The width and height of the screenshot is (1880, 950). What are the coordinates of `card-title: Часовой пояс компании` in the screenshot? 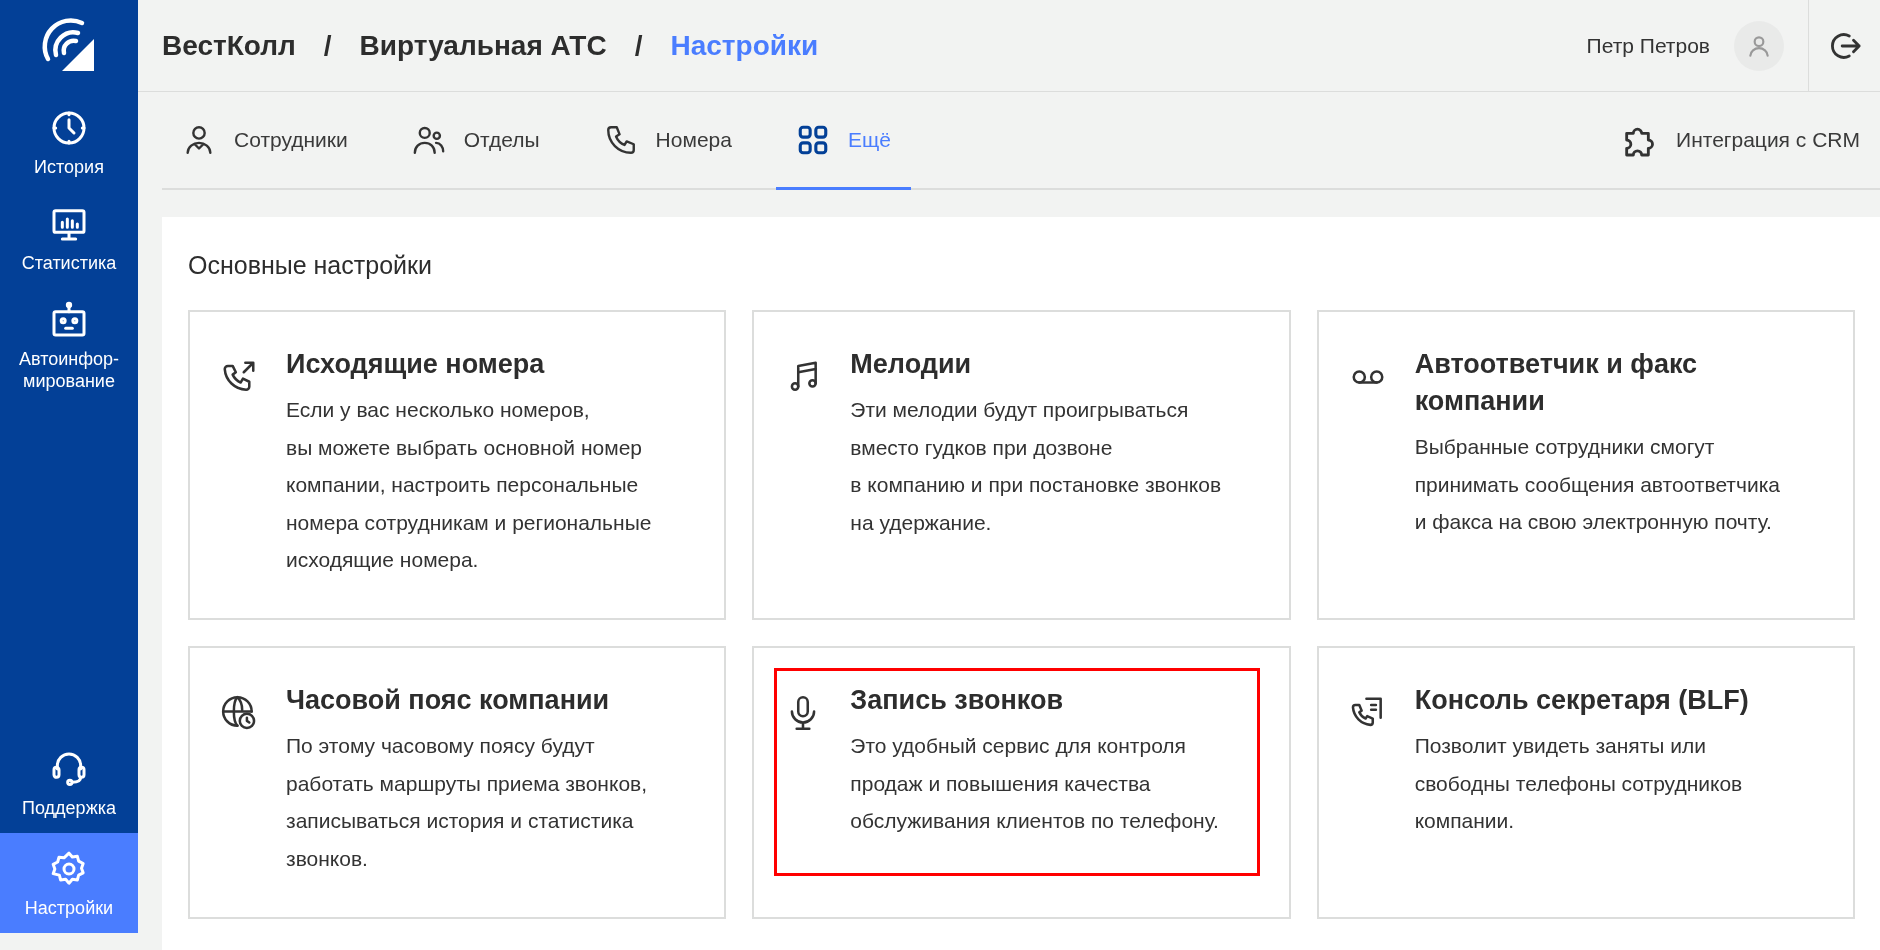 It's located at (448, 700).